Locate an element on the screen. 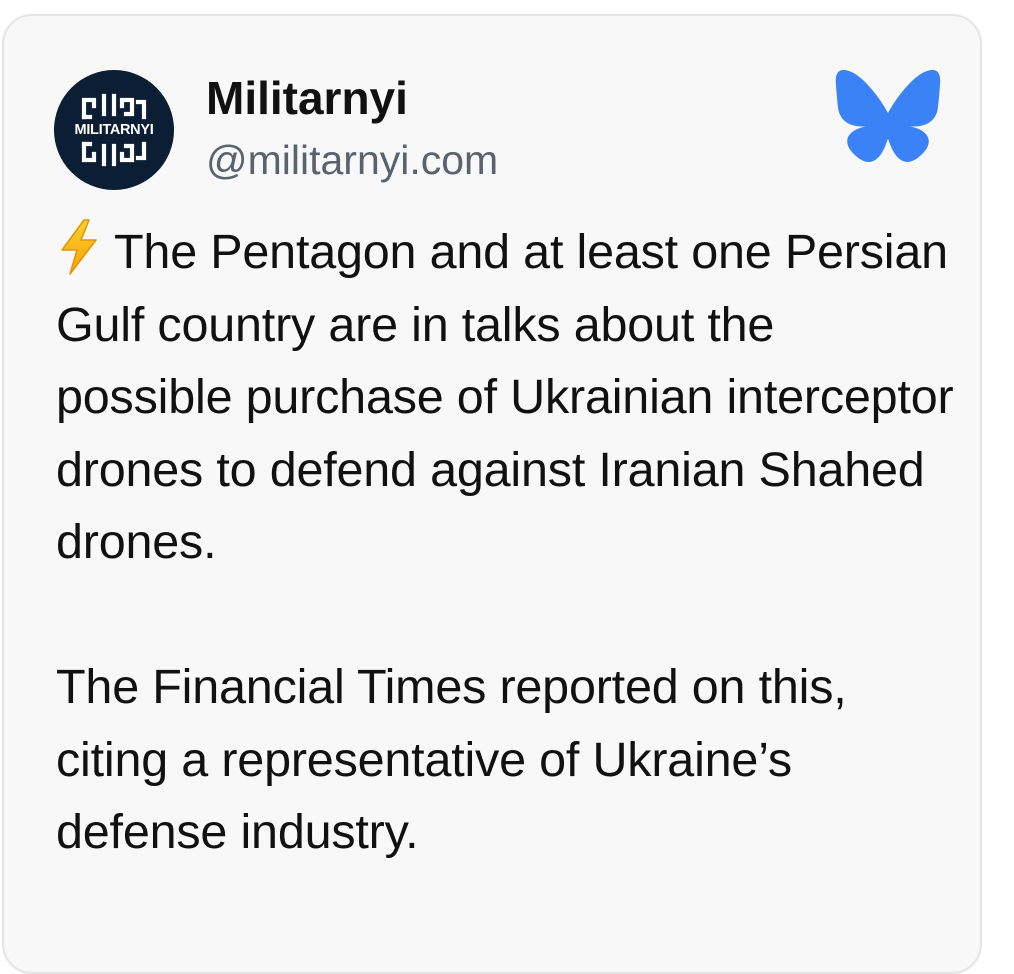 This screenshot has height=974, width=1014. author-display-name: Militarnyi is located at coordinates (307, 98).